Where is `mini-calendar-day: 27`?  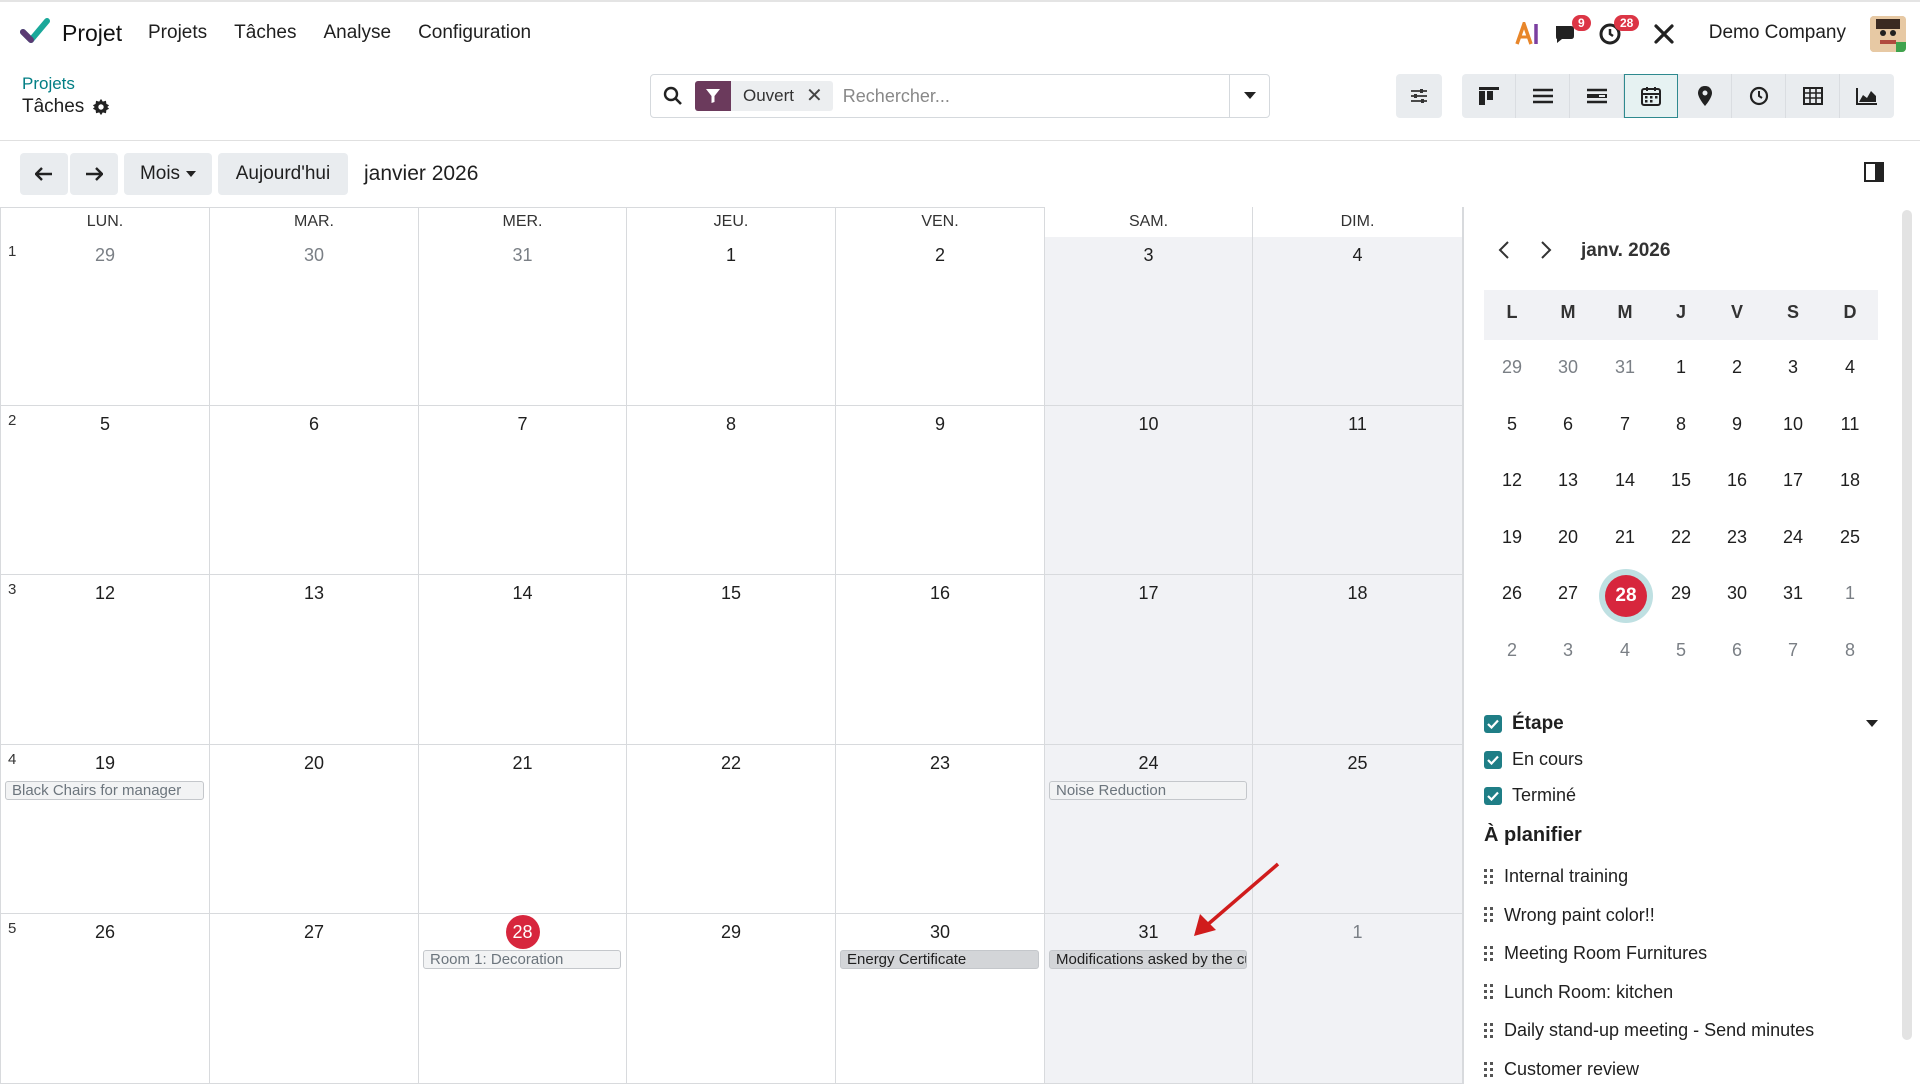
mini-calendar-day: 27 is located at coordinates (1568, 593).